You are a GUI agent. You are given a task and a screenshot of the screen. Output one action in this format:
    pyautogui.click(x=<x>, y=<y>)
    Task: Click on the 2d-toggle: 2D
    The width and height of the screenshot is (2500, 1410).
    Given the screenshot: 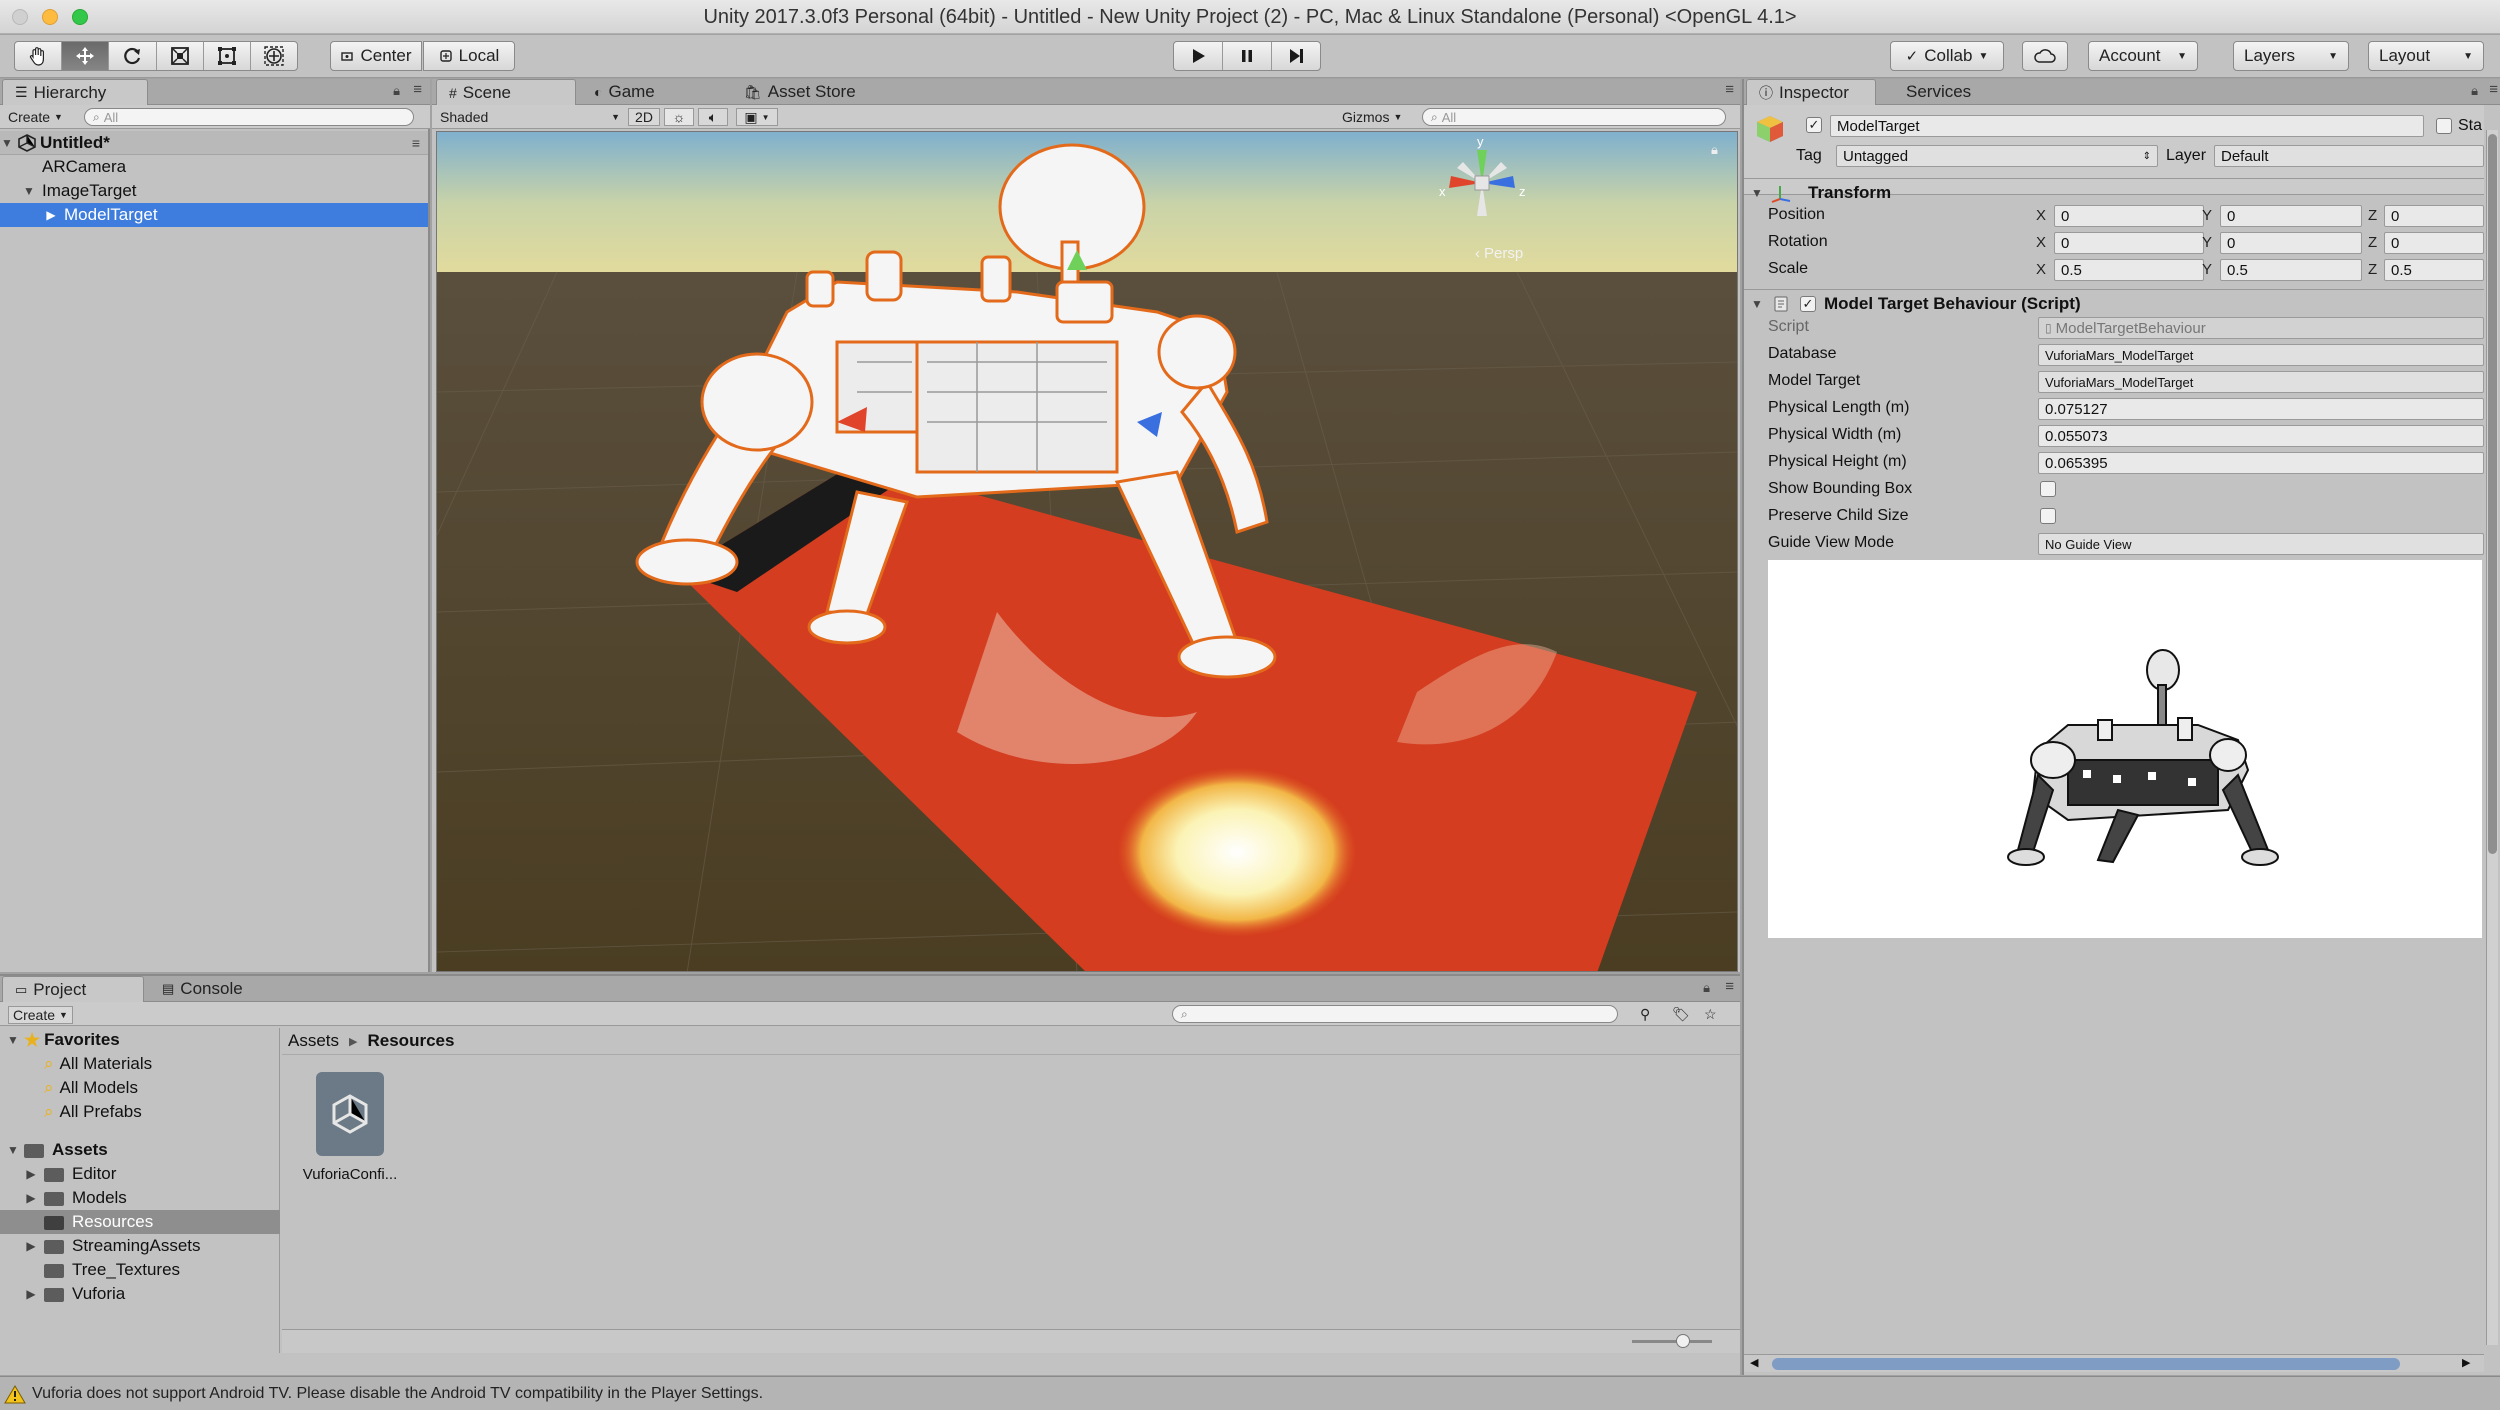 What is the action you would take?
    pyautogui.click(x=644, y=117)
    